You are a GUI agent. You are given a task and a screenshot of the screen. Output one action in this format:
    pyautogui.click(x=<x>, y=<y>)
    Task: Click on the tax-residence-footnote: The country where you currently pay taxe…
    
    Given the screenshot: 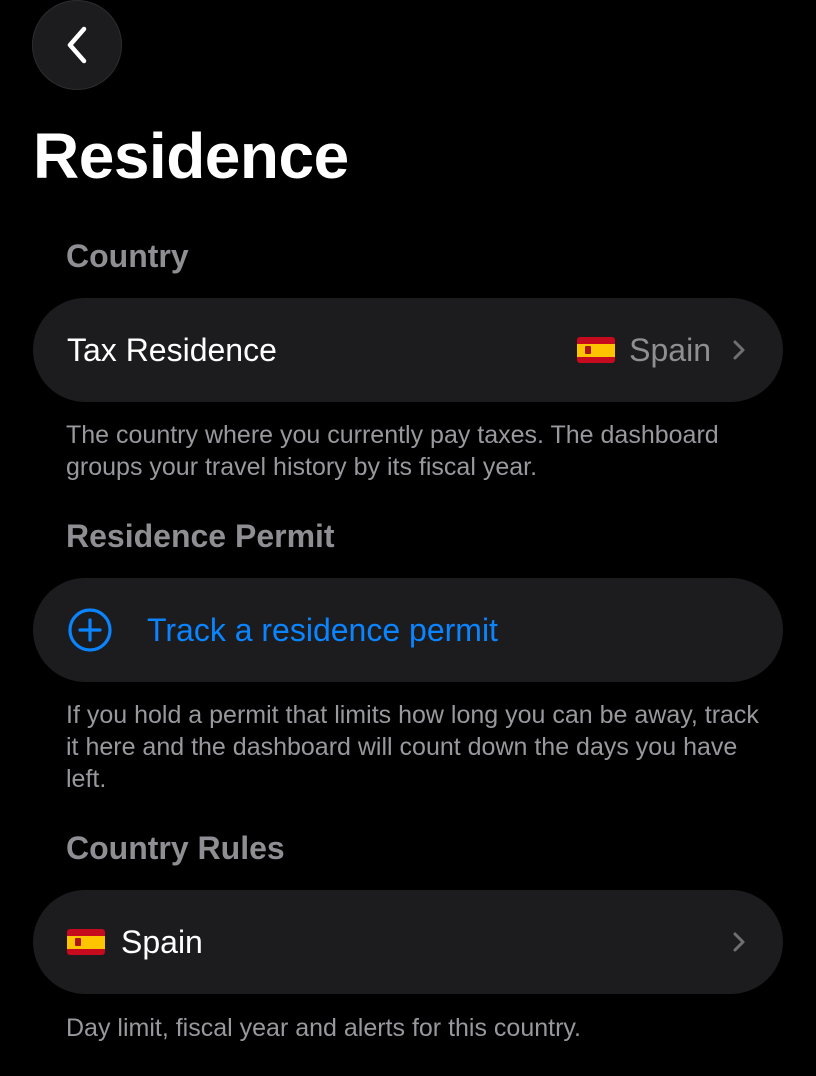 What is the action you would take?
    pyautogui.click(x=392, y=451)
    